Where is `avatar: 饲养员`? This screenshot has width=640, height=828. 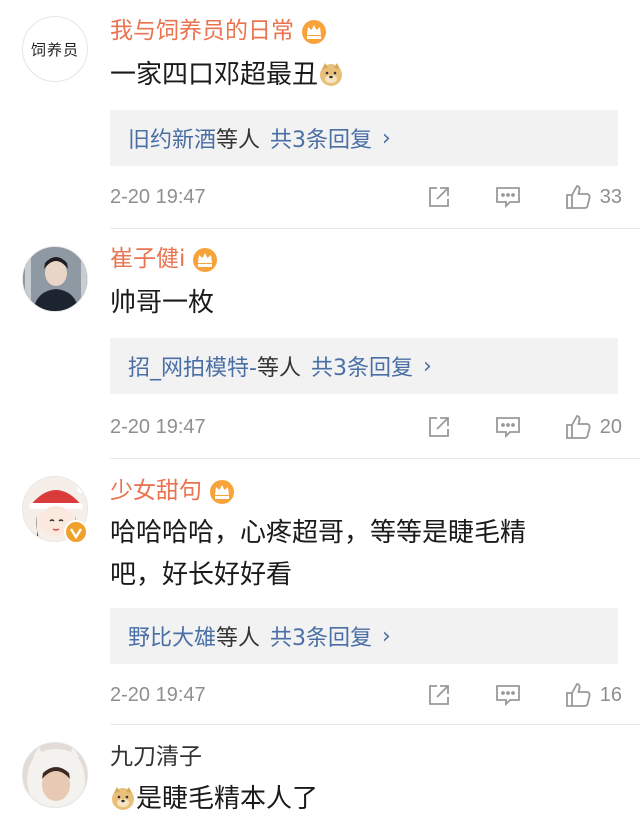 avatar: 饲养员 is located at coordinates (55, 49).